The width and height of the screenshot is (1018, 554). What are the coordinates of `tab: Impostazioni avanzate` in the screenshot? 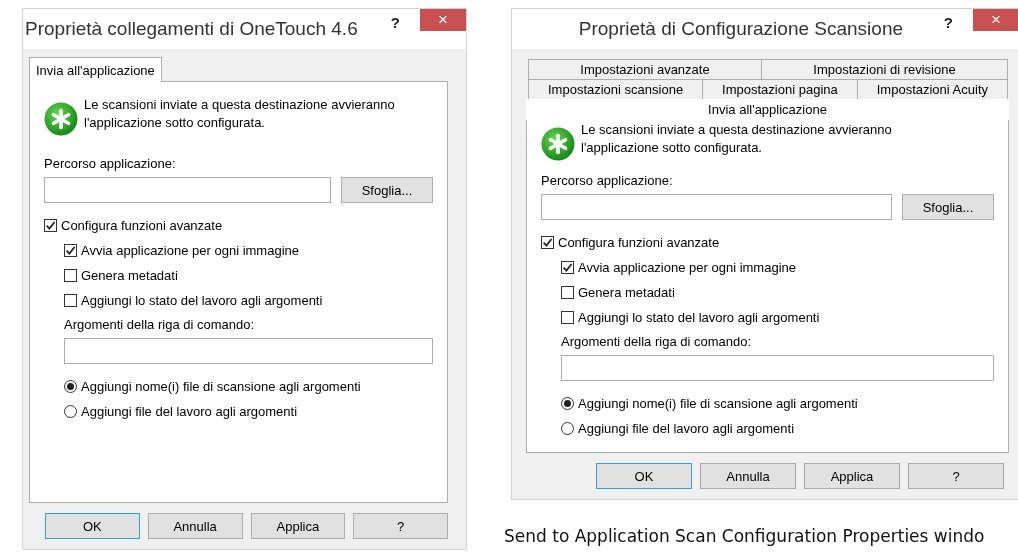 It's located at (645, 69).